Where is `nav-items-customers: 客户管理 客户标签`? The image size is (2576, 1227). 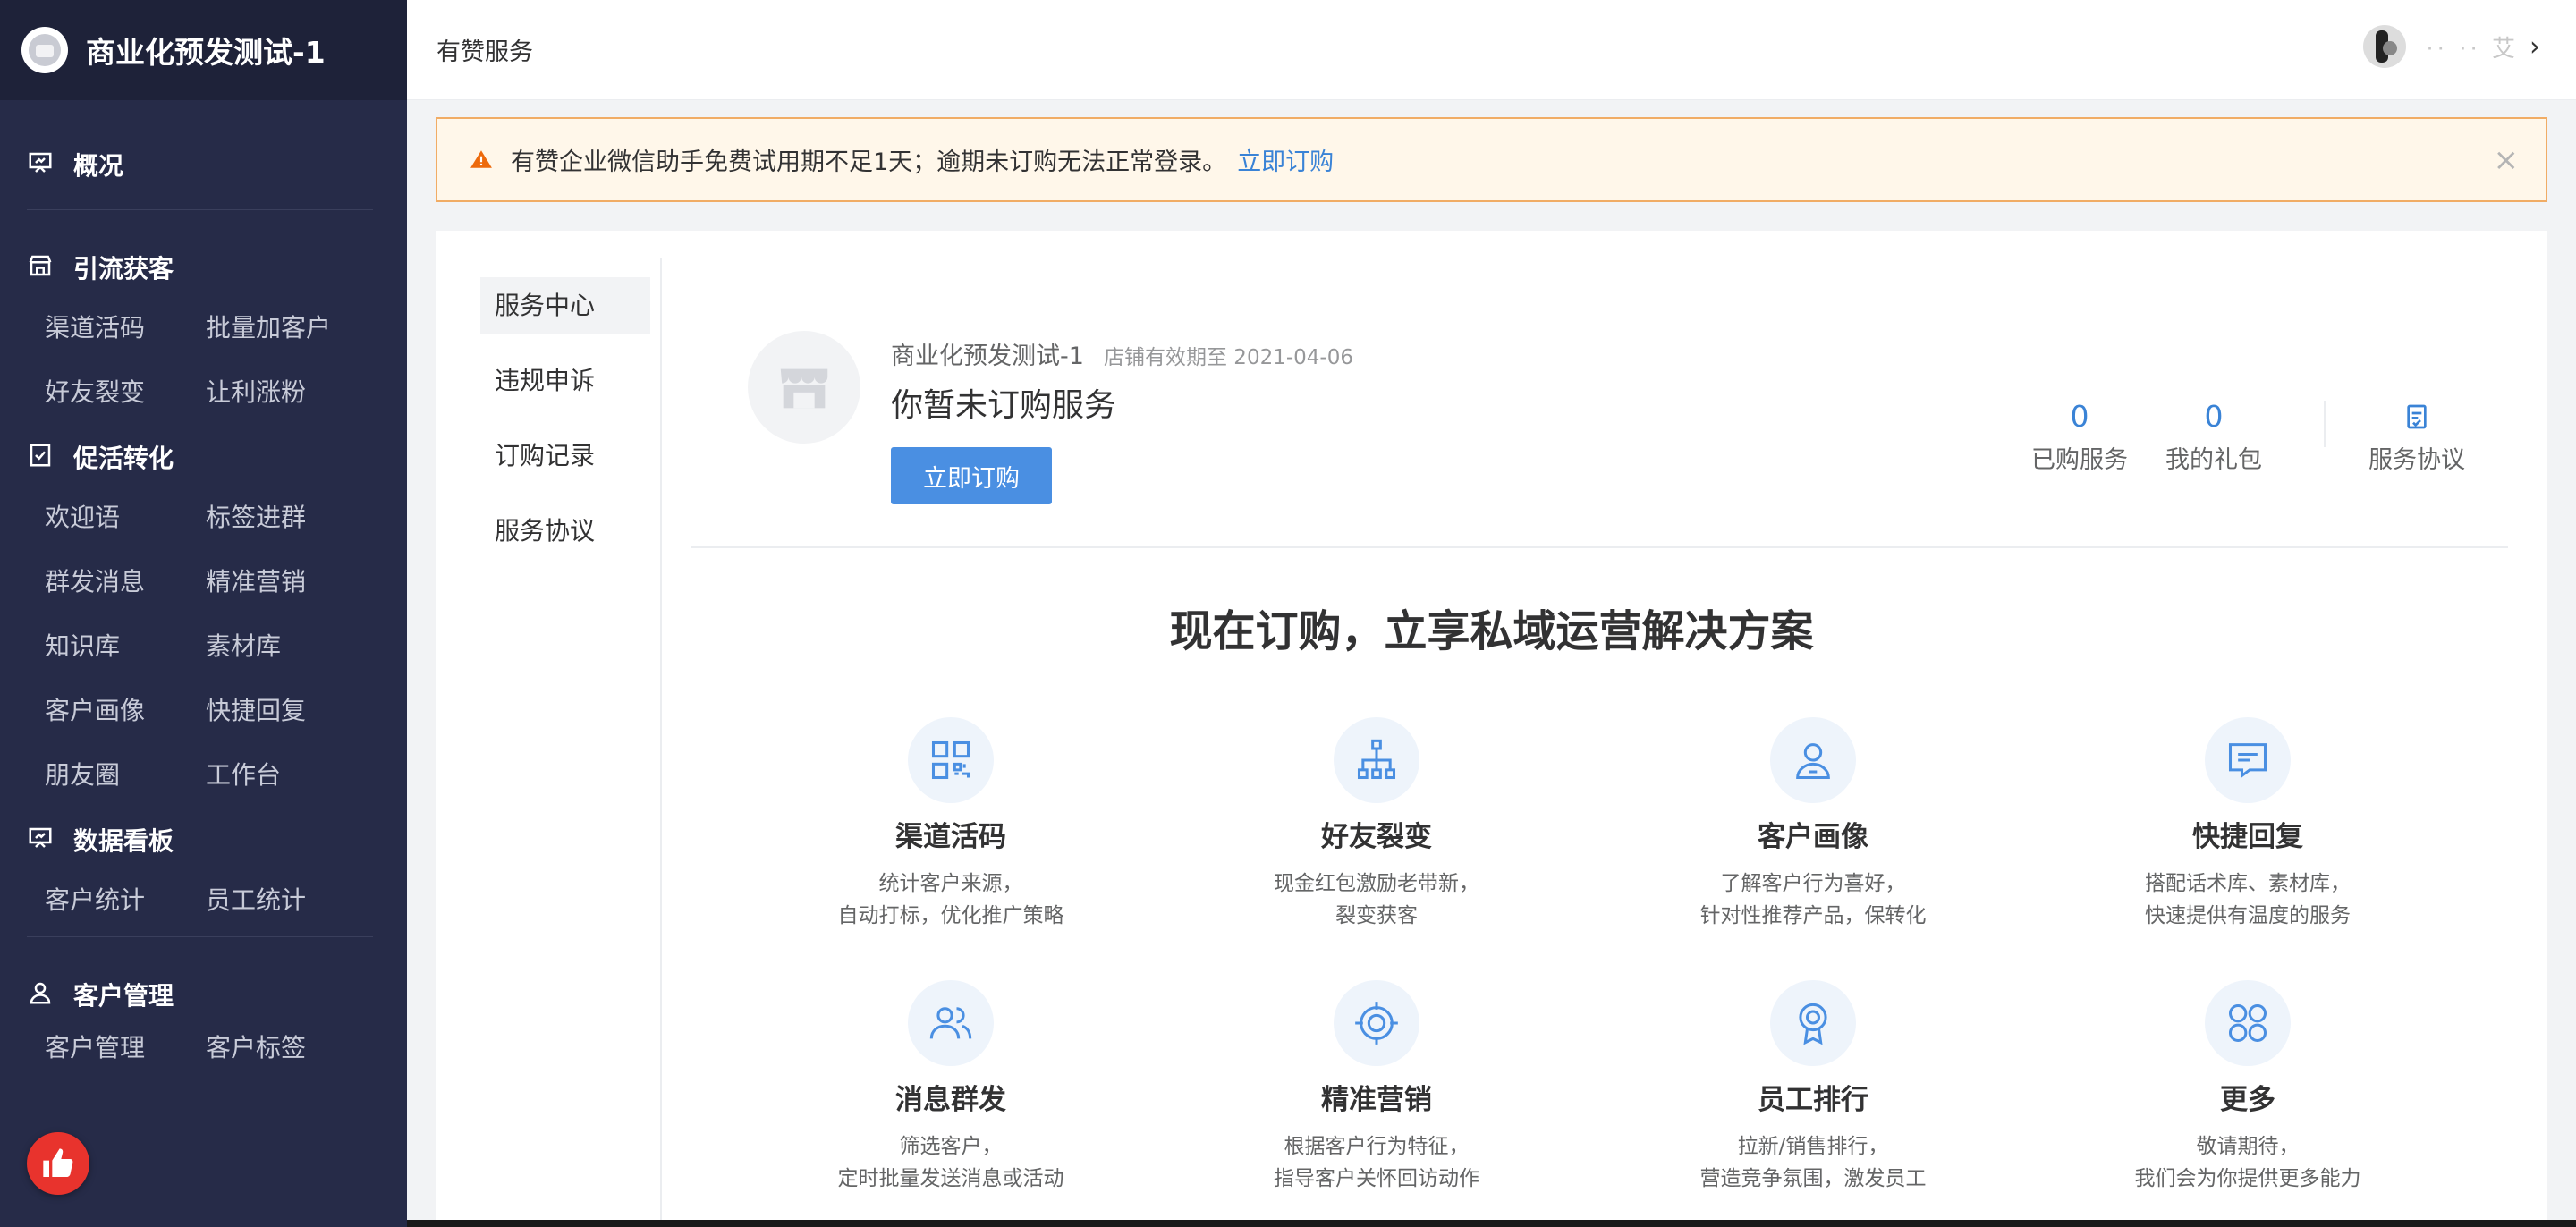 nav-items-customers: 客户管理 客户标签 is located at coordinates (226, 1048).